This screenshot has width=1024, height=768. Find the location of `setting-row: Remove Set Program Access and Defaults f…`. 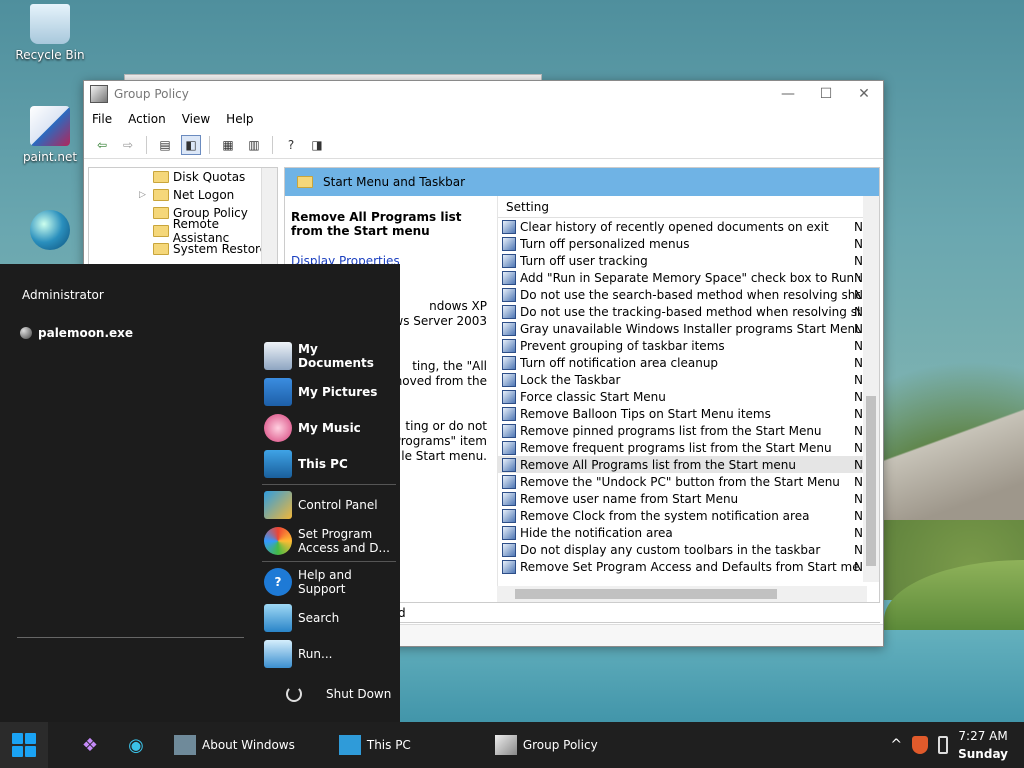

setting-row: Remove Set Program Access and Defaults f… is located at coordinates (688, 566).